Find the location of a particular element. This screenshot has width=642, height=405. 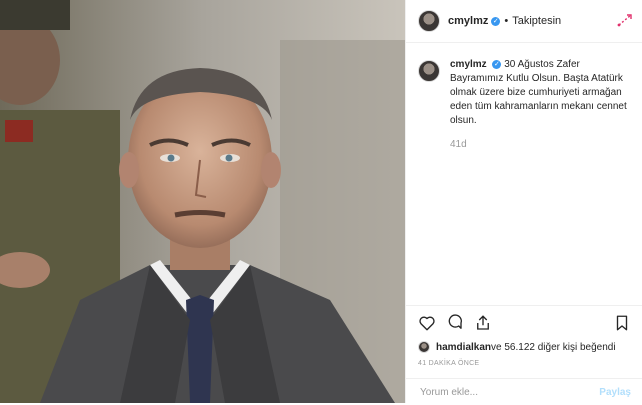

comment-input is located at coordinates (500, 392).